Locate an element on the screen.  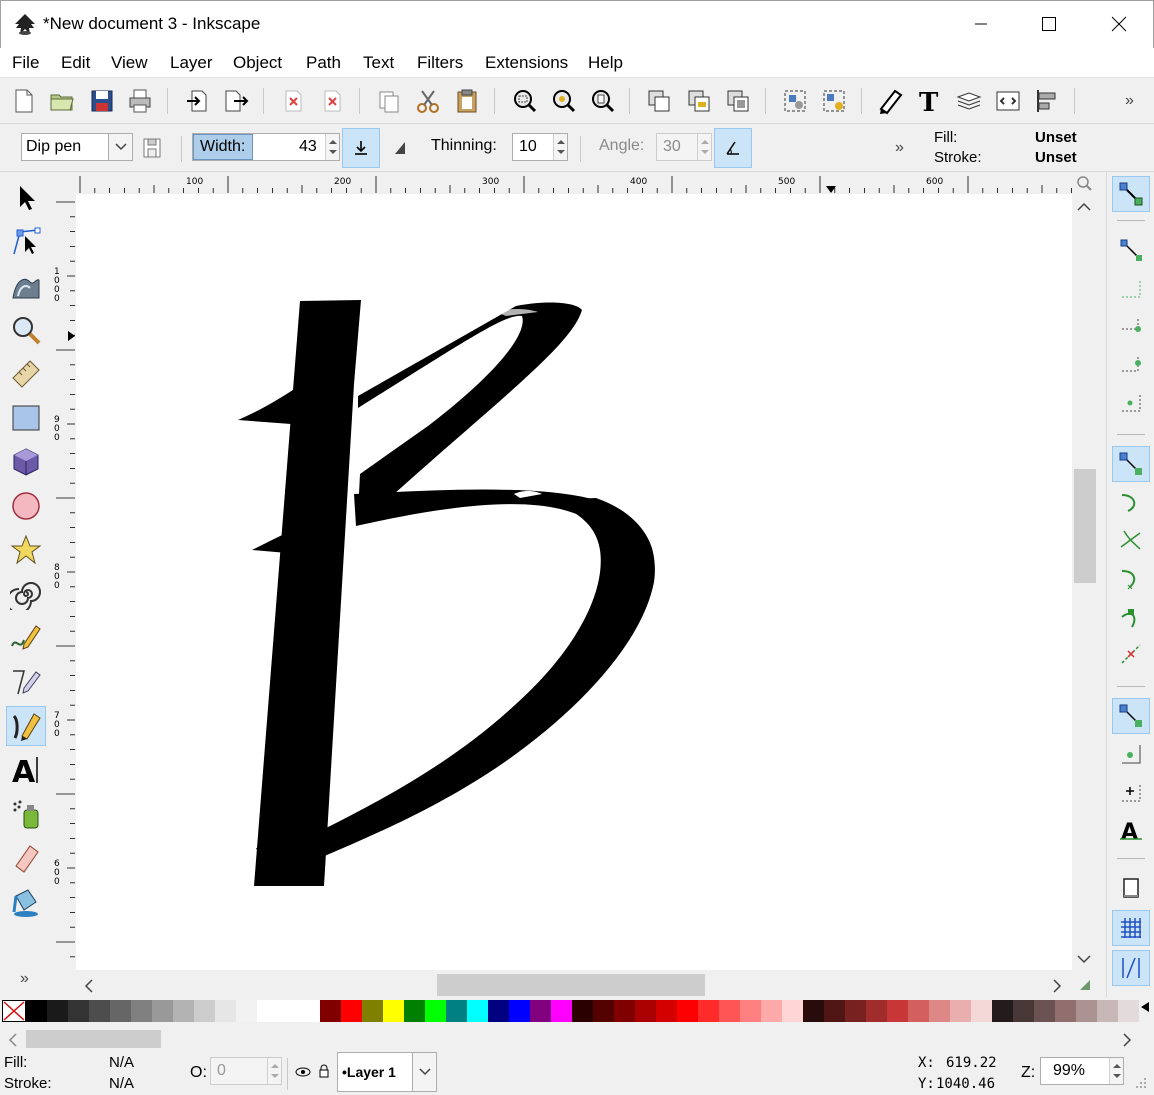
preset-combobox: Dip pen is located at coordinates (77, 147).